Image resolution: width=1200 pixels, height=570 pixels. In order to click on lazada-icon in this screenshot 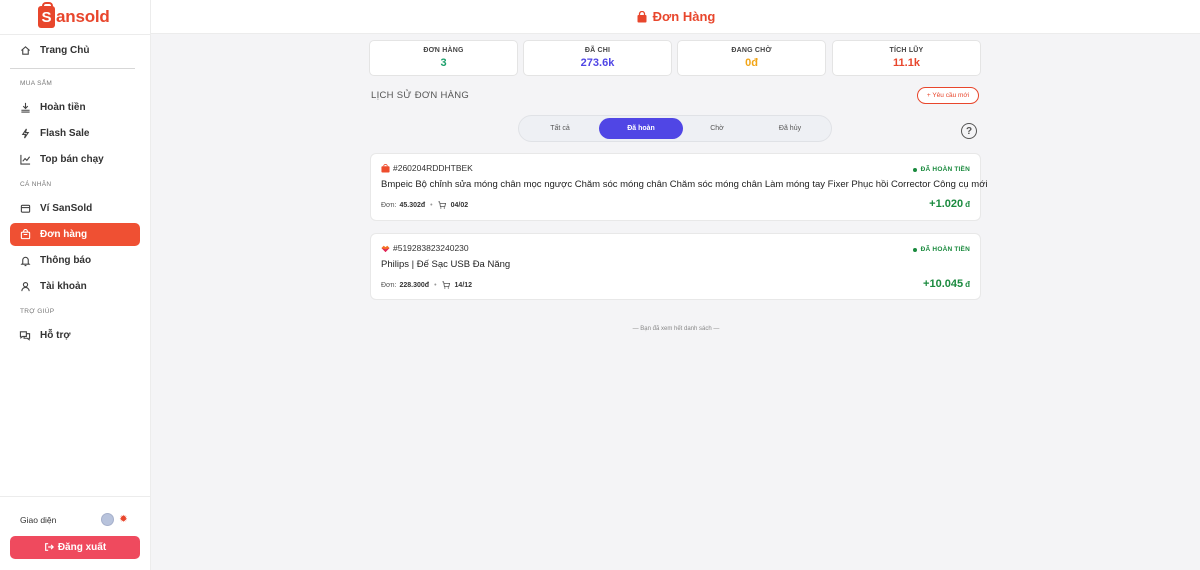, I will do `click(385, 248)`.